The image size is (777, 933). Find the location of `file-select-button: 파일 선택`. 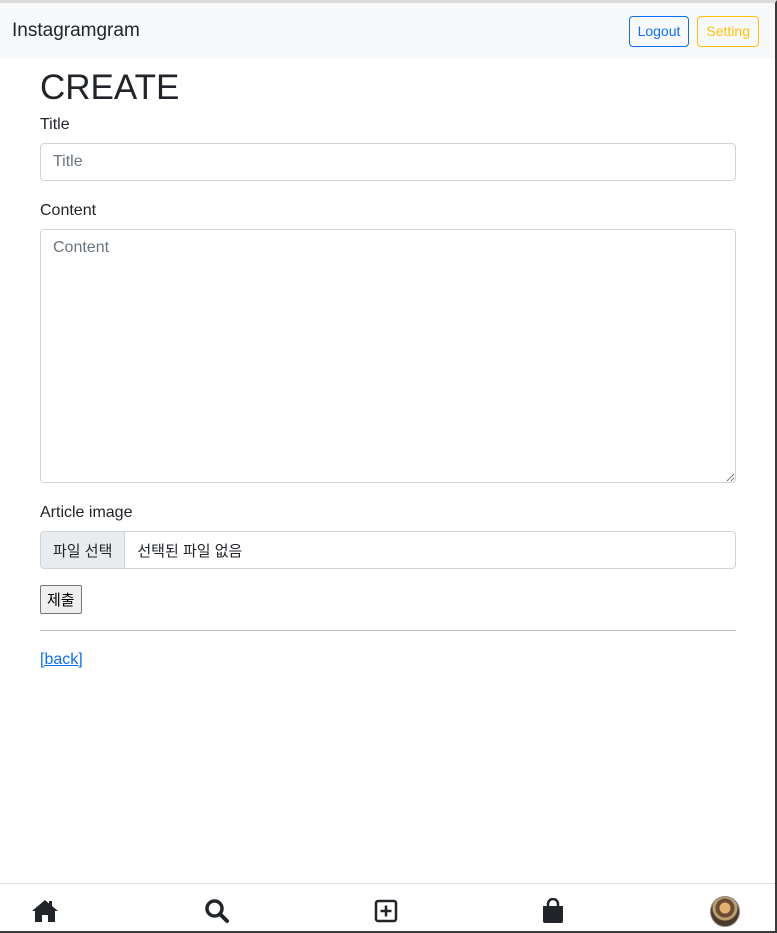

file-select-button: 파일 선택 is located at coordinates (83, 550).